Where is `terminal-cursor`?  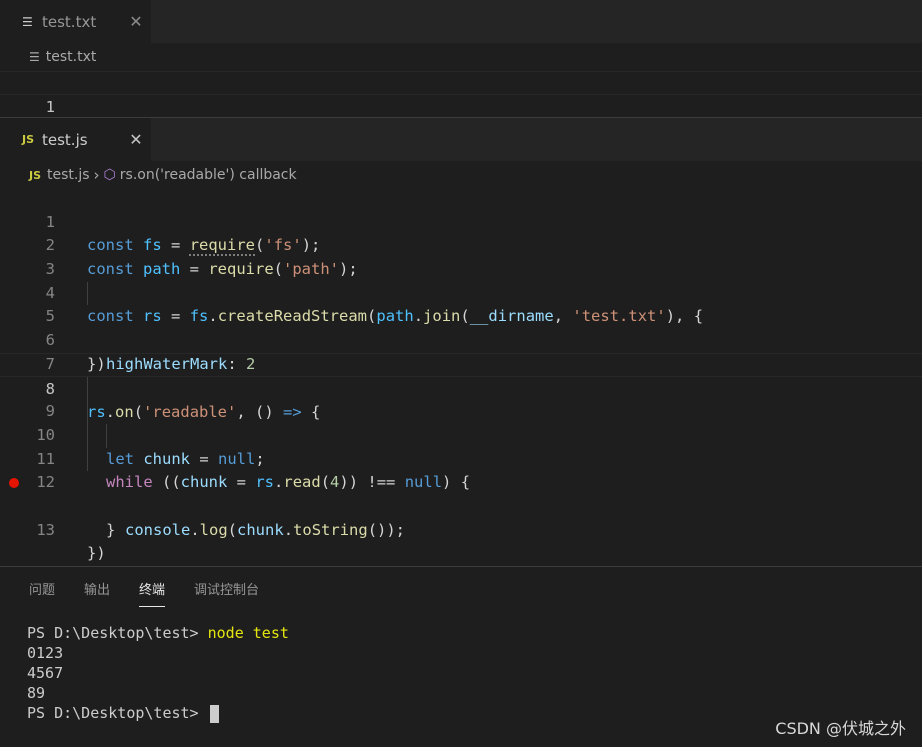 terminal-cursor is located at coordinates (214, 713).